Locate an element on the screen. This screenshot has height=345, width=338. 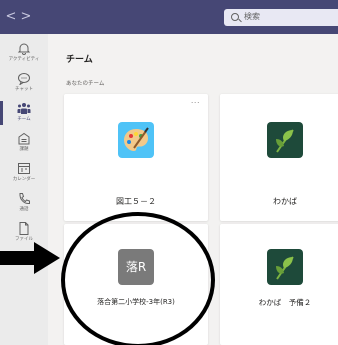
rail-item-label: 課題 is located at coordinates (24, 149).